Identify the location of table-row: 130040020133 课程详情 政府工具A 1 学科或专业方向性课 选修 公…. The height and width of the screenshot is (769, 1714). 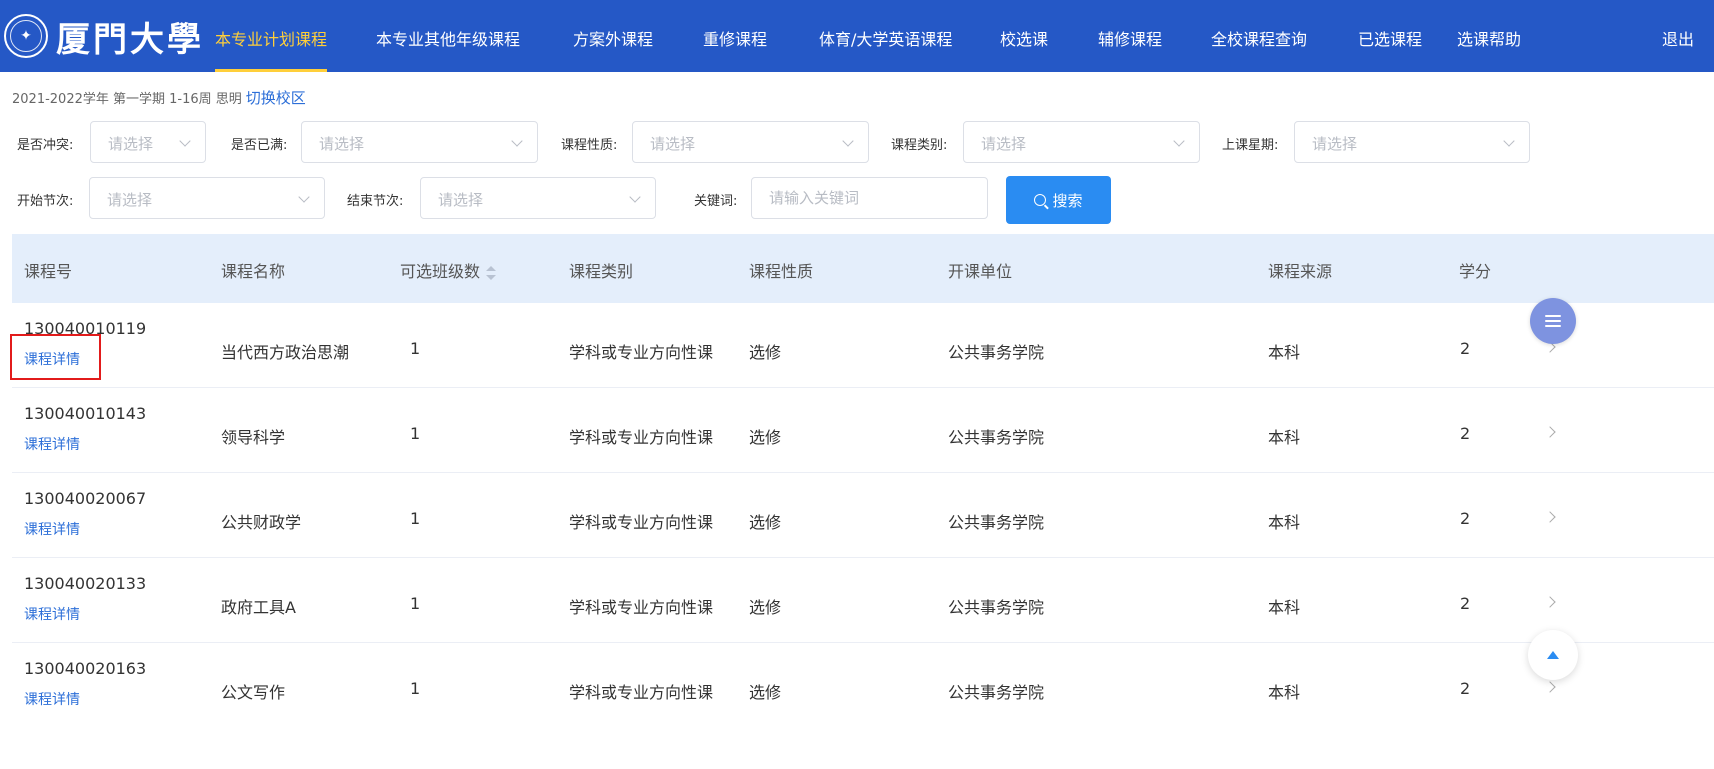
(863, 600).